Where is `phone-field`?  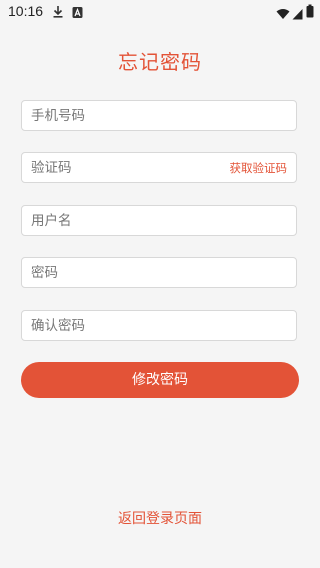
phone-field is located at coordinates (159, 115).